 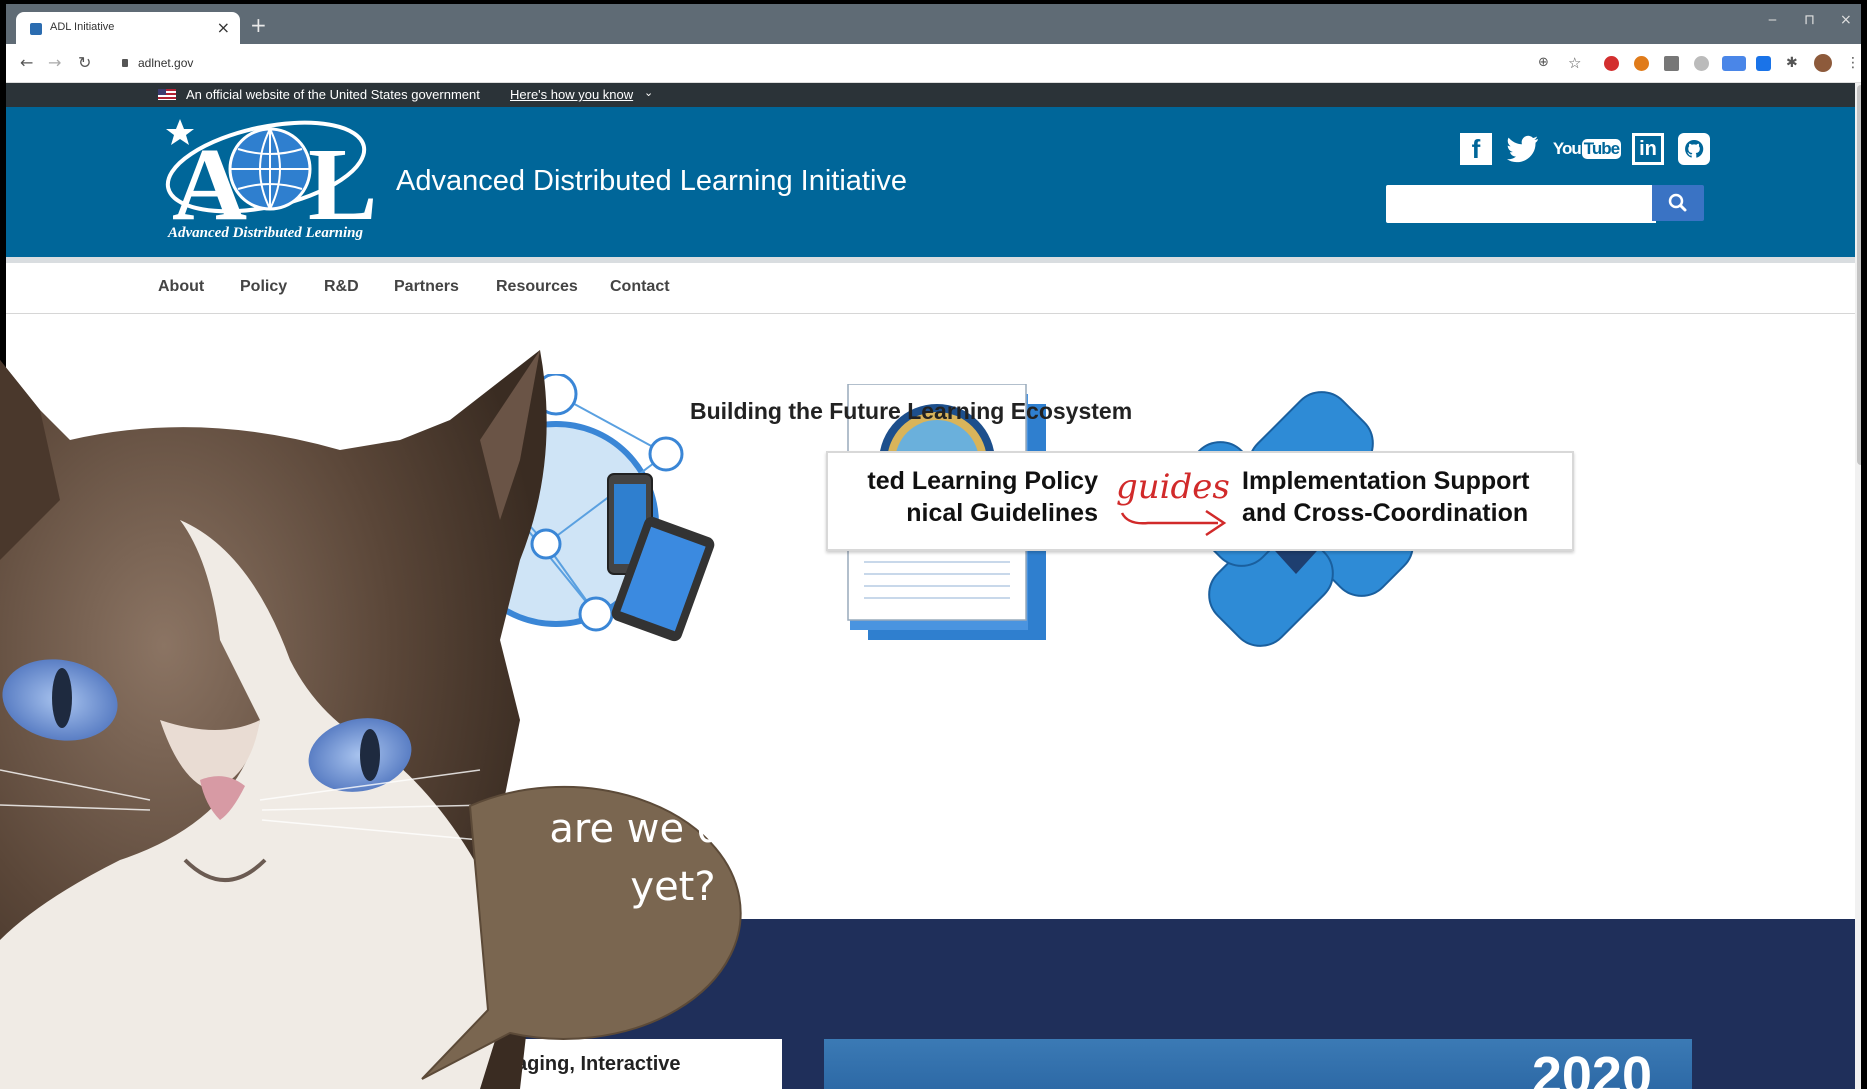 I want to click on facebook-icon: f, so click(x=1476, y=149).